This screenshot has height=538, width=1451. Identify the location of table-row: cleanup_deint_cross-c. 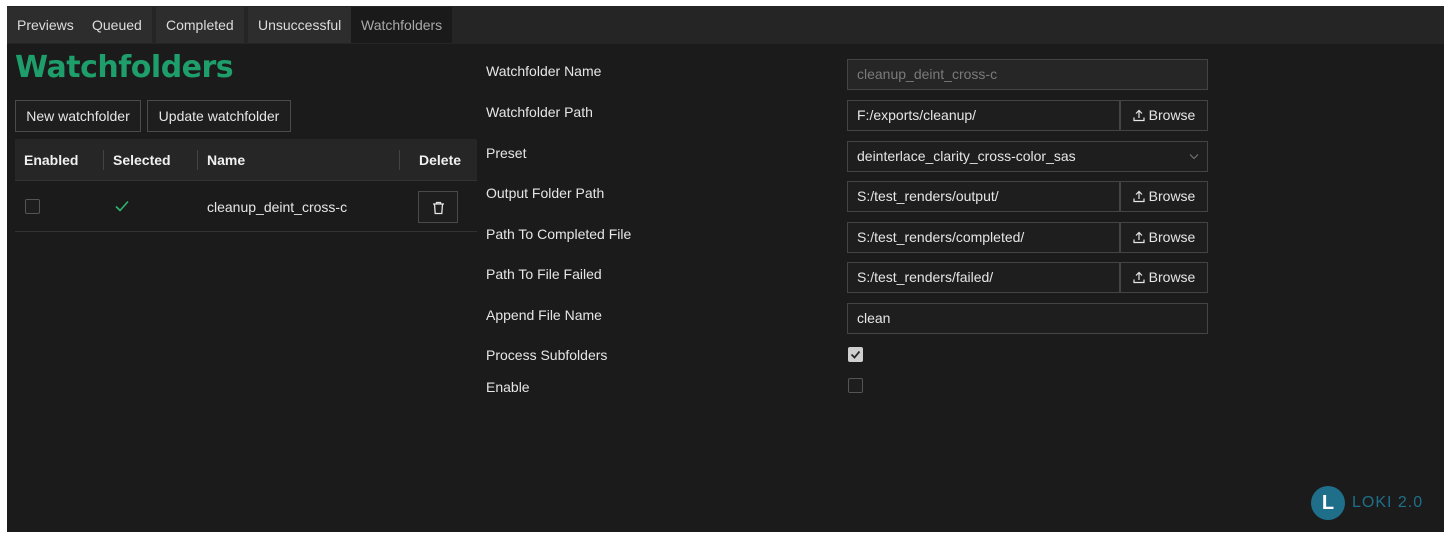
(246, 207).